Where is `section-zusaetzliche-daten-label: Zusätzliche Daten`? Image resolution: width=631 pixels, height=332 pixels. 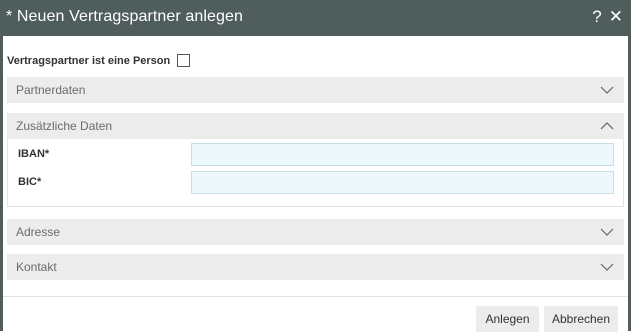
section-zusaetzliche-daten-label: Zusätzliche Daten is located at coordinates (64, 126).